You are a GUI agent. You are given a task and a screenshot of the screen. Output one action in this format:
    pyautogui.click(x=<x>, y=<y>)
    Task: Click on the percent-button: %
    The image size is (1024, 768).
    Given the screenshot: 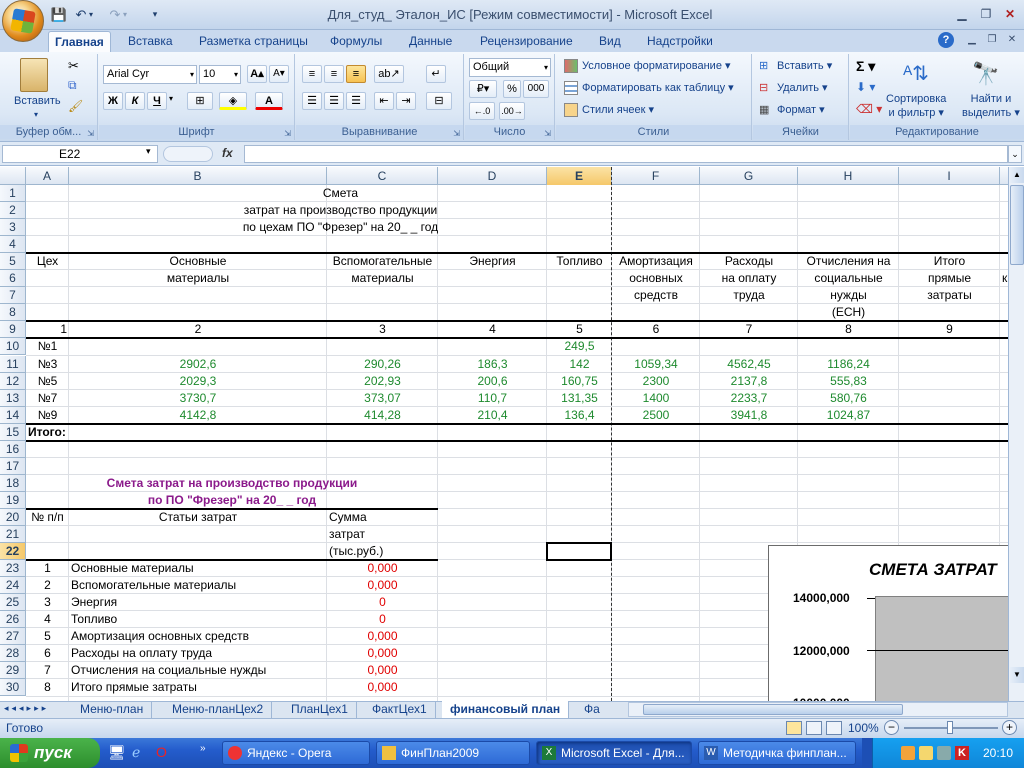 What is the action you would take?
    pyautogui.click(x=512, y=89)
    